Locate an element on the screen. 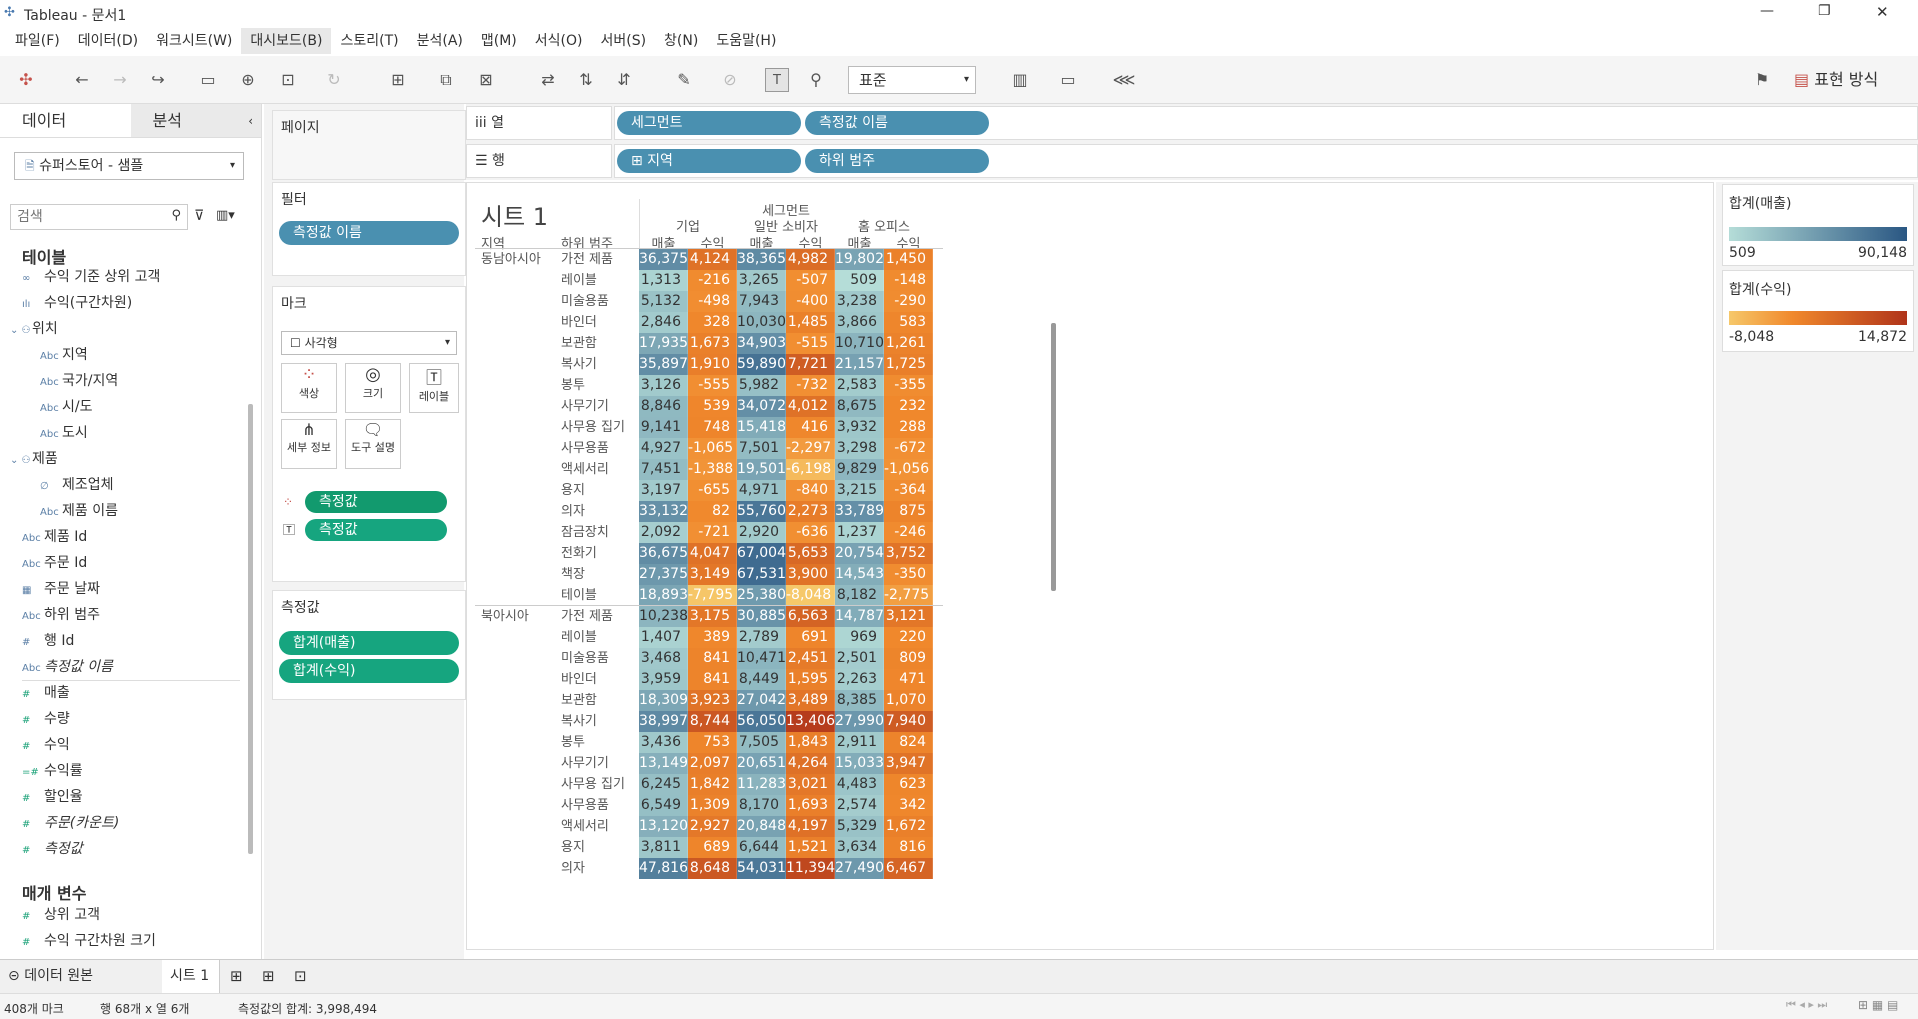 The width and height of the screenshot is (1918, 1019). table-cell: 38,997 is located at coordinates (663, 721).